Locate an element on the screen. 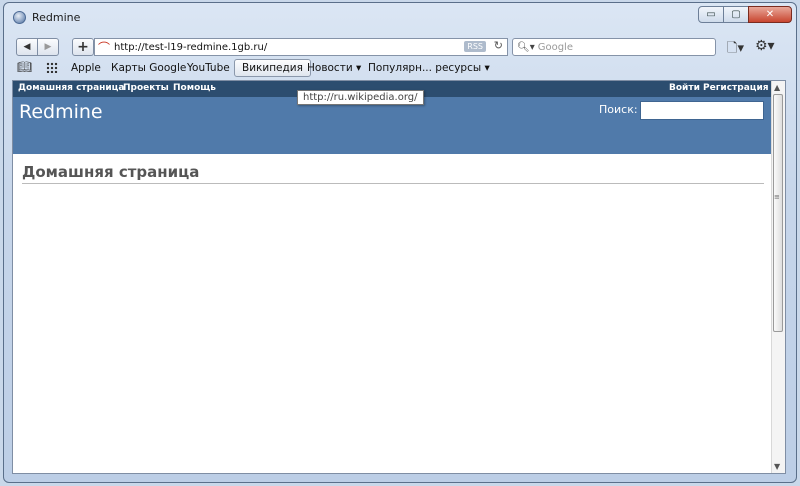  redmine-logo: Redmine is located at coordinates (61, 112).